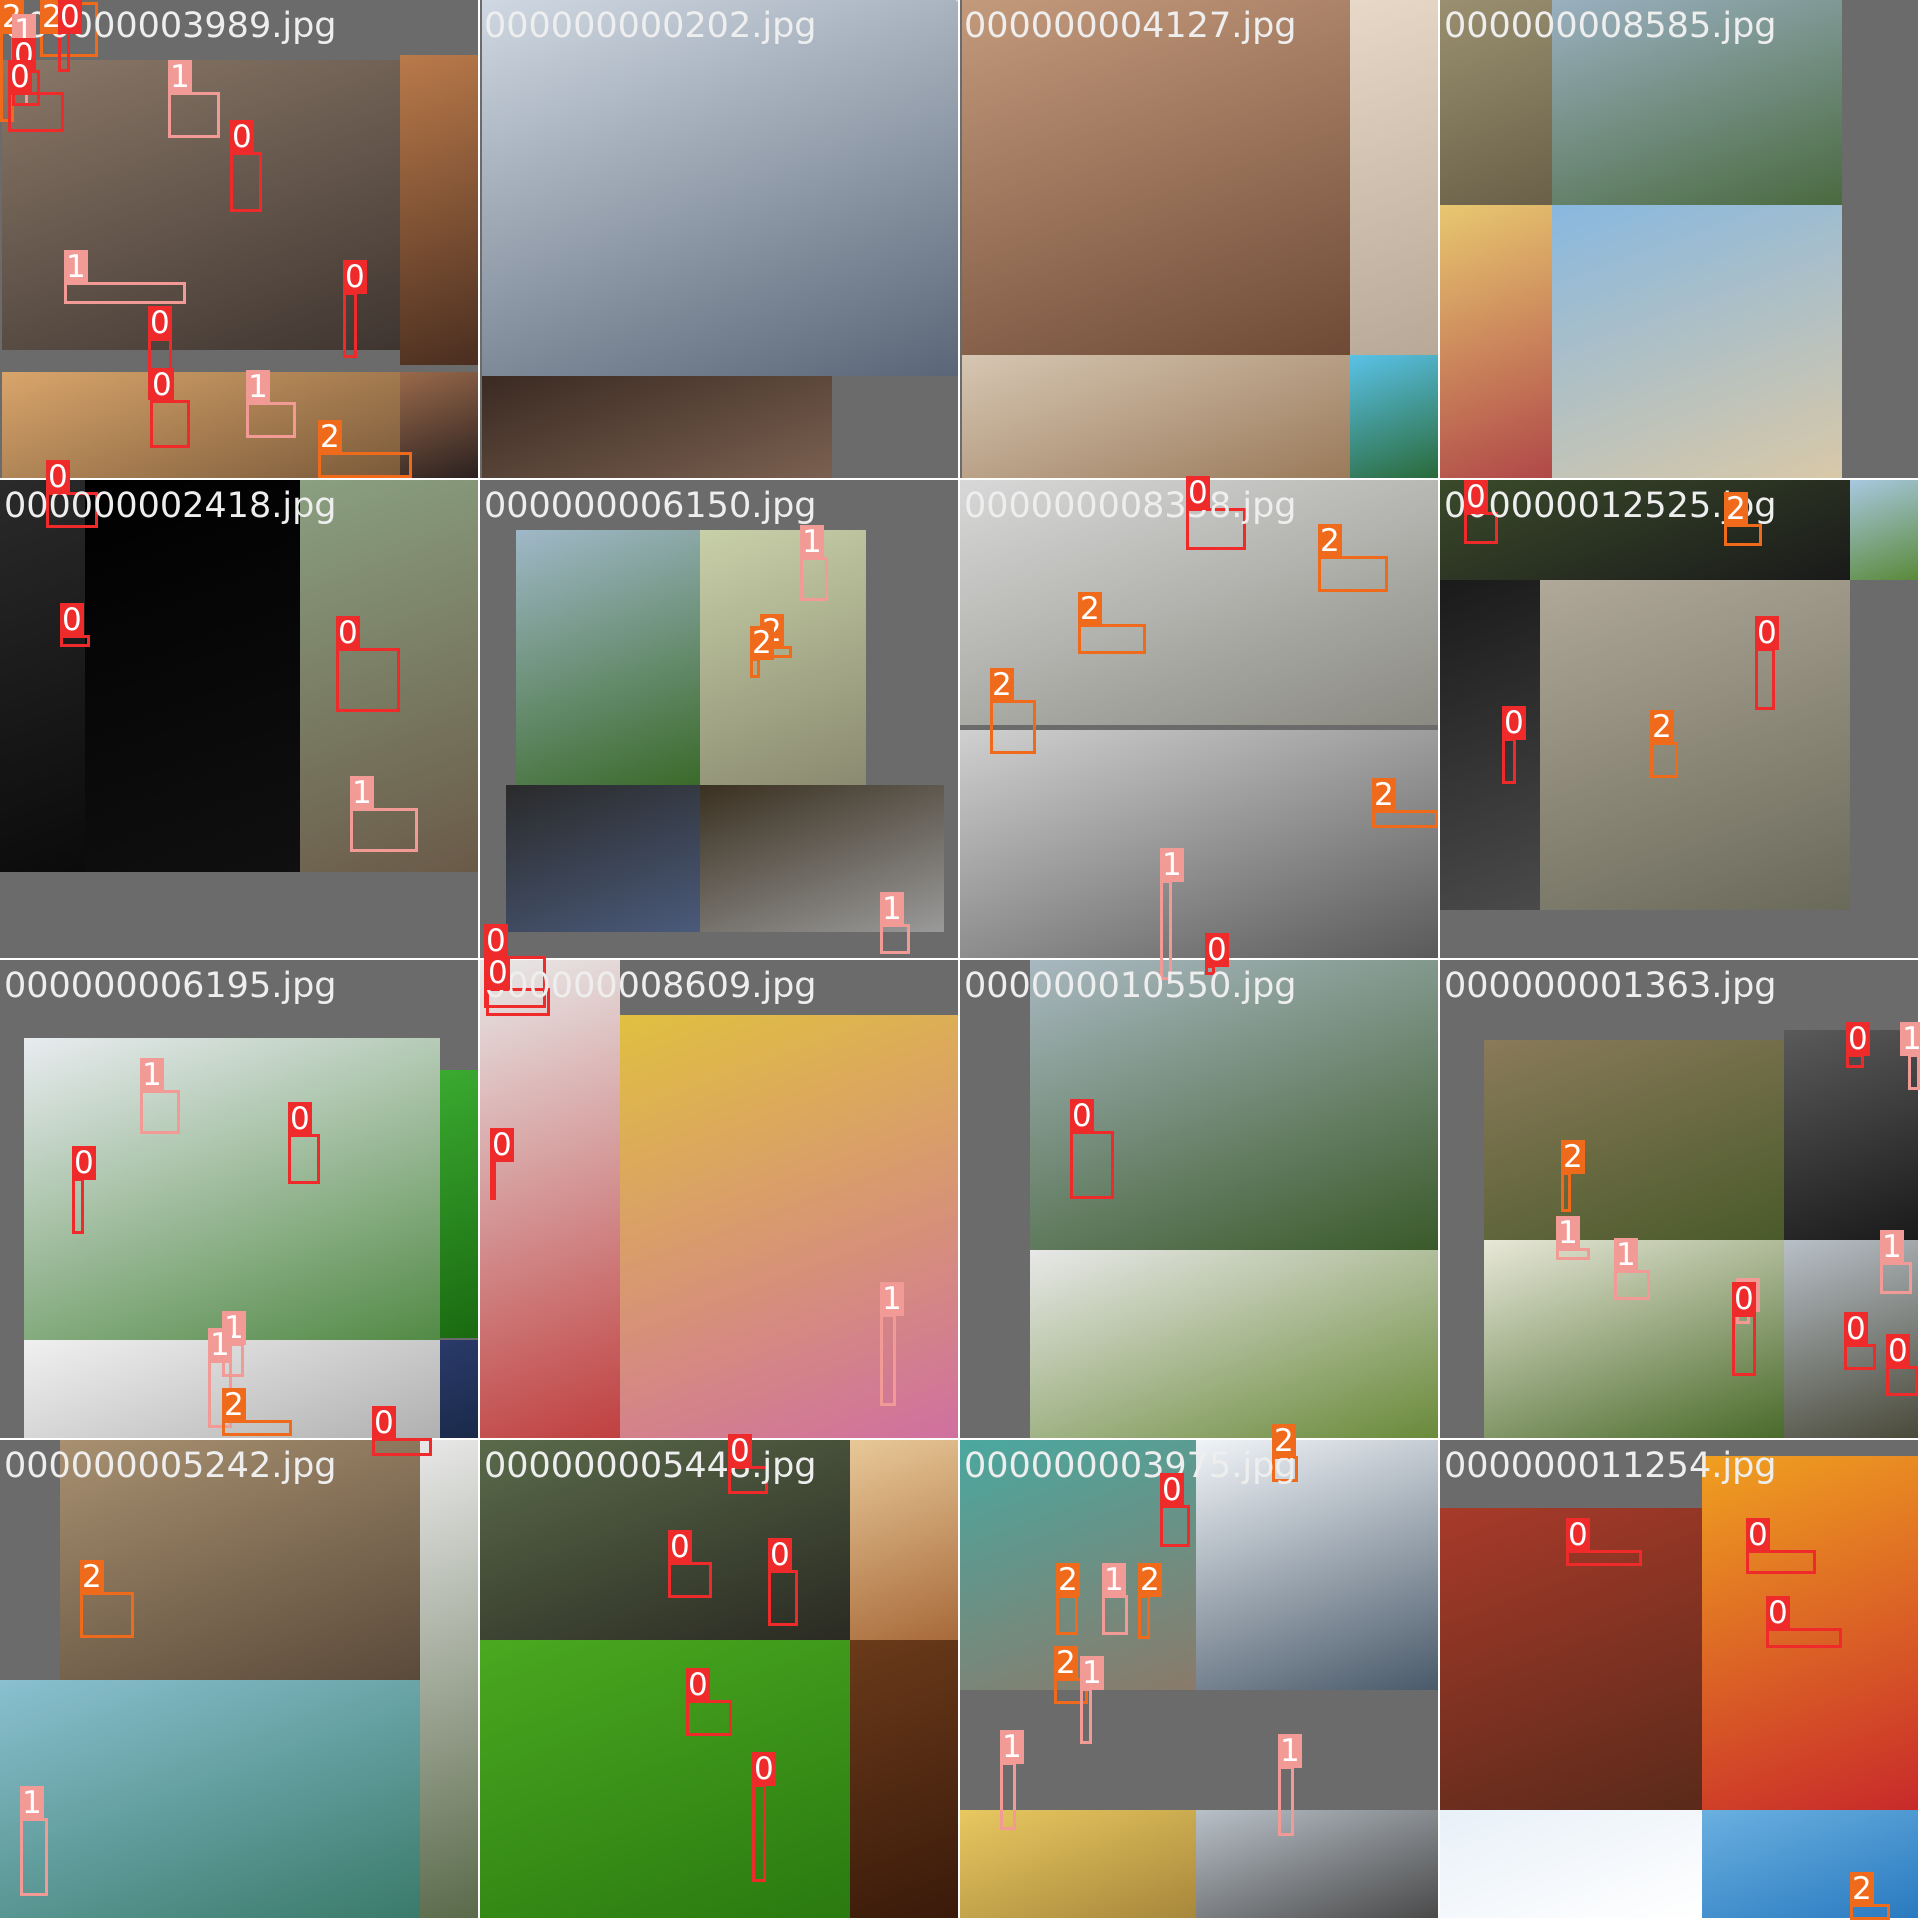  What do you see at coordinates (239, 239) in the screenshot?
I see `mosaic-tile: 000000003989.jpg` at bounding box center [239, 239].